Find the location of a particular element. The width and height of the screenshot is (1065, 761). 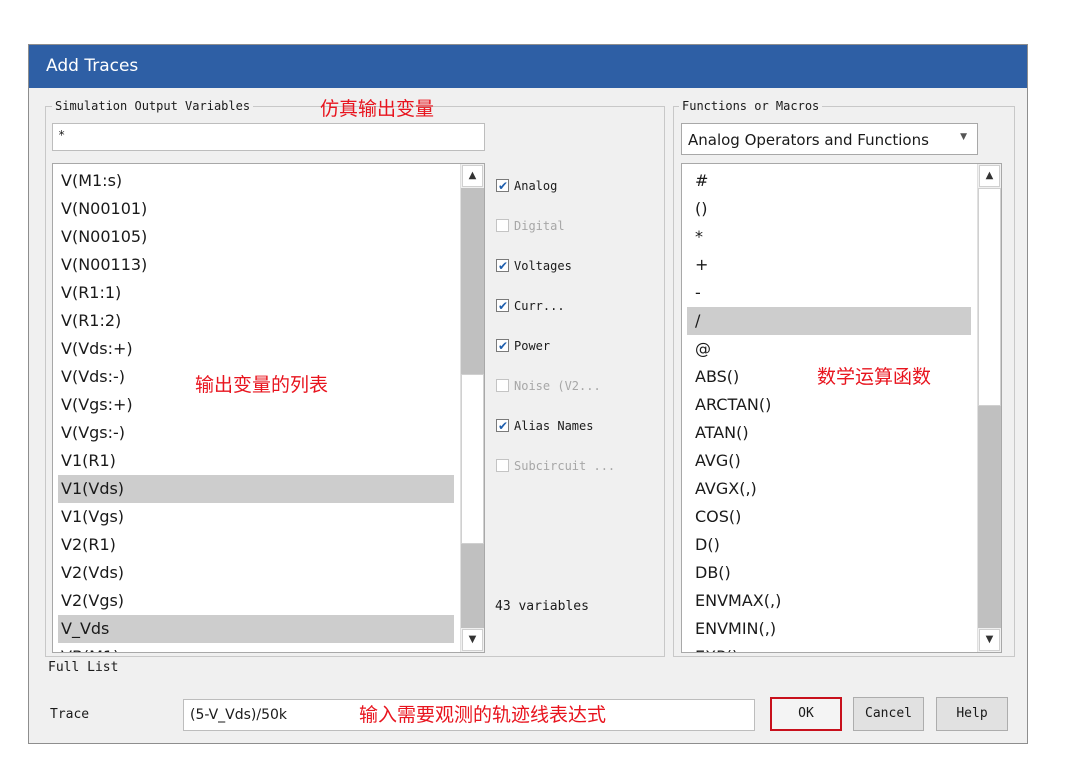

annotation-output-vars: 仿真输出变量 is located at coordinates (377, 109).